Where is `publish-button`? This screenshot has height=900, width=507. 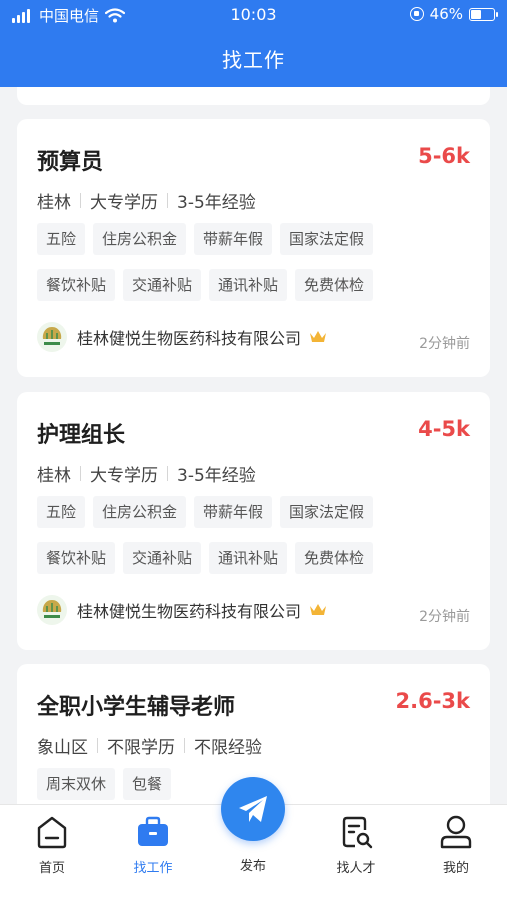 publish-button is located at coordinates (253, 809).